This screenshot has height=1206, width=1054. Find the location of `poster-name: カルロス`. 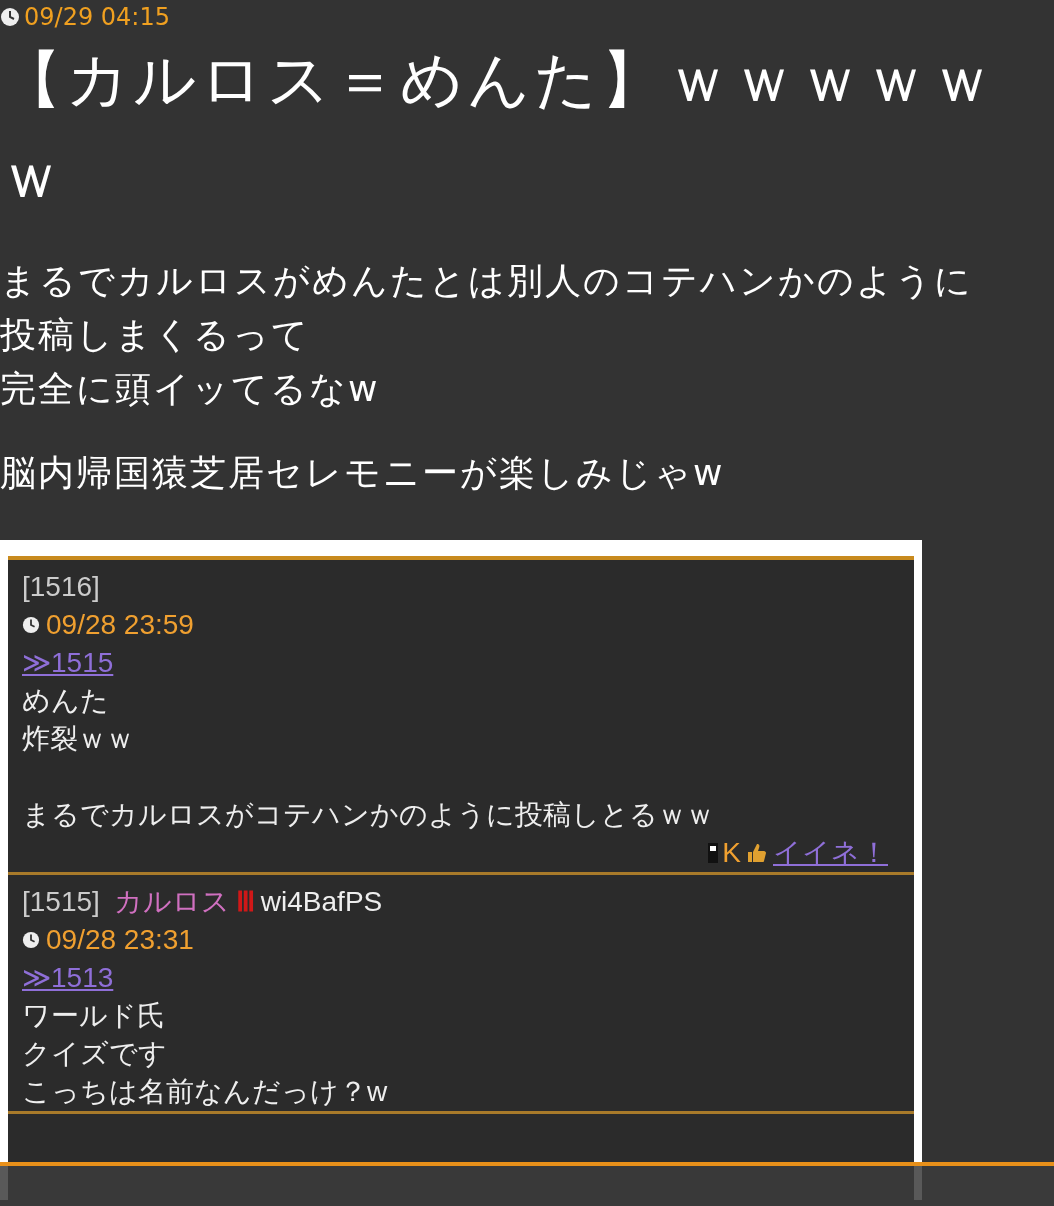

poster-name: カルロス is located at coordinates (171, 902).